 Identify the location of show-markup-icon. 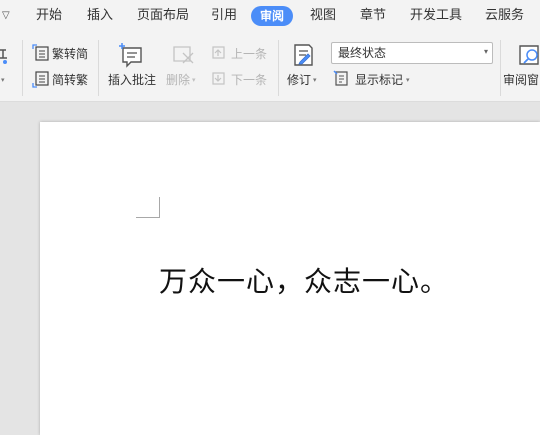
(340, 78).